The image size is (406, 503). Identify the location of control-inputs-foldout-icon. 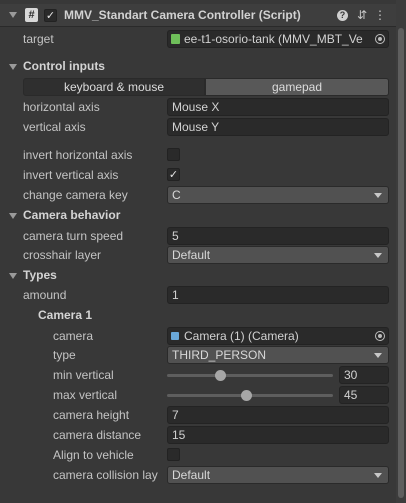
(13, 67).